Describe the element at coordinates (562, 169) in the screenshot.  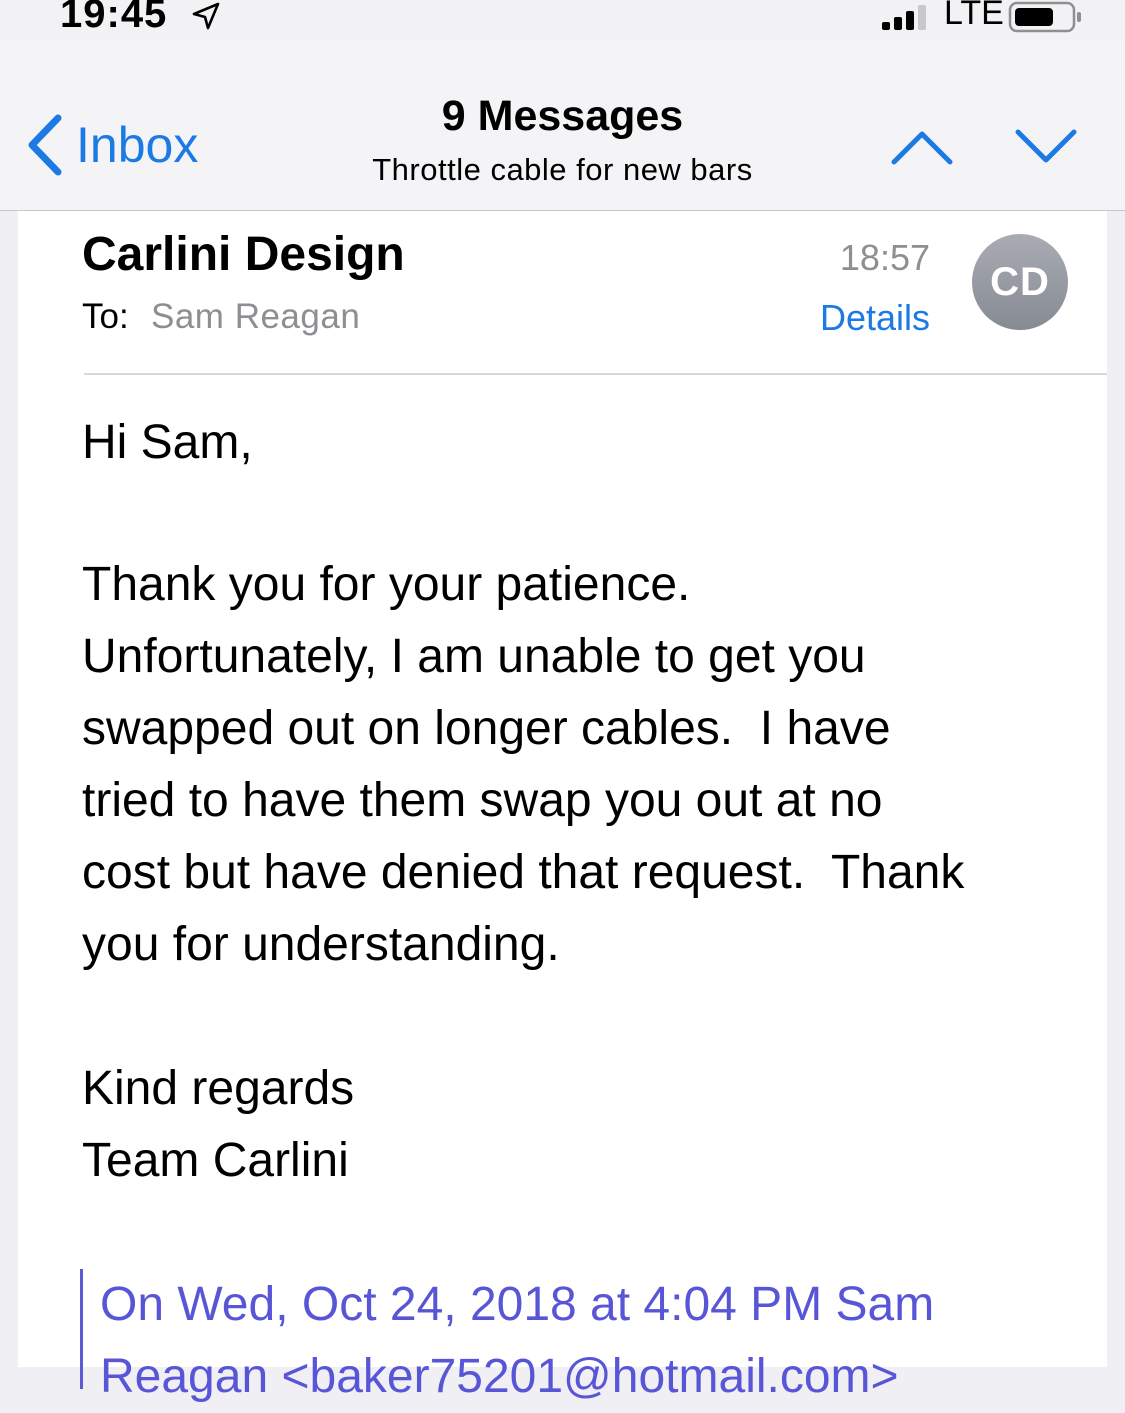
I see `thread-subject: Throttle cable for new bars` at that location.